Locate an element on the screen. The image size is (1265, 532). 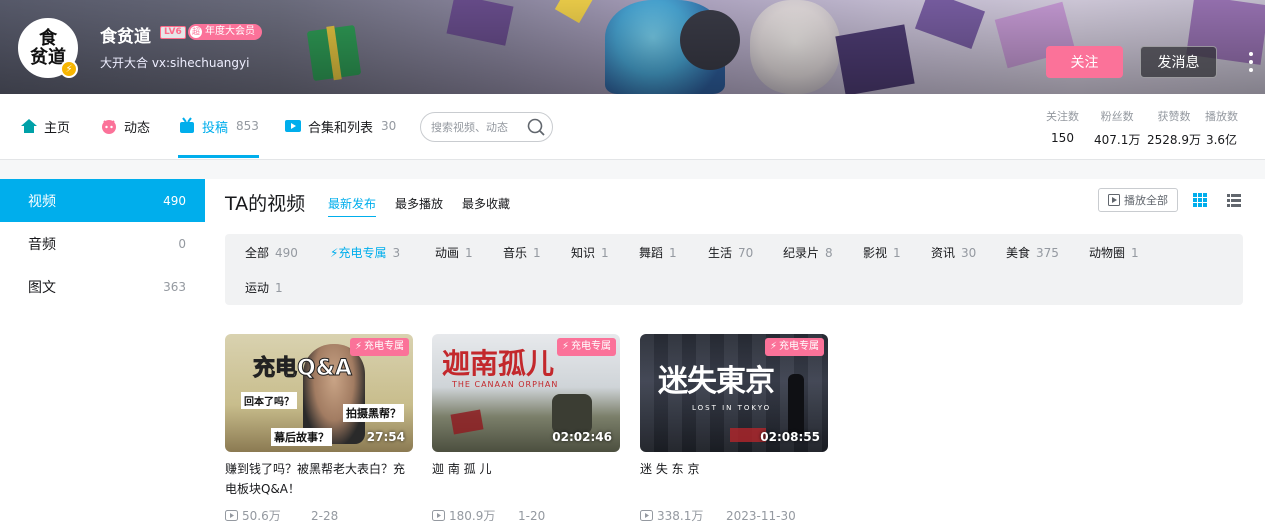
filter-knowledge: 知识 1 is located at coordinates (590, 252).